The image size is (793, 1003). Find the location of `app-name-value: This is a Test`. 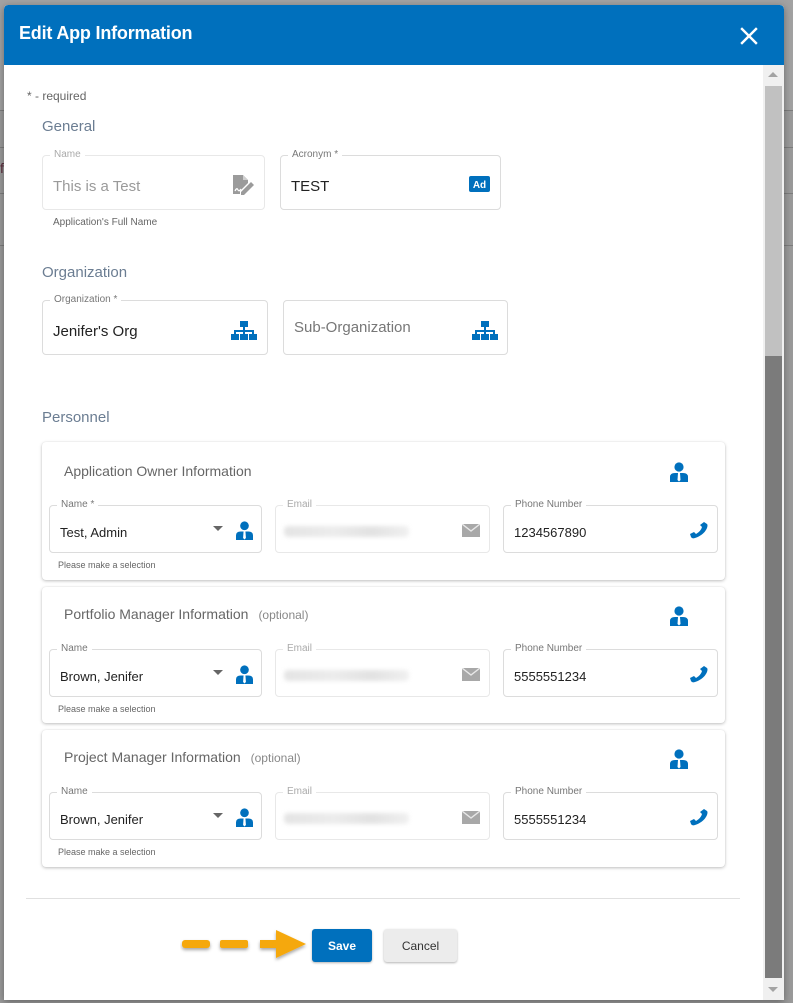

app-name-value: This is a Test is located at coordinates (97, 186).